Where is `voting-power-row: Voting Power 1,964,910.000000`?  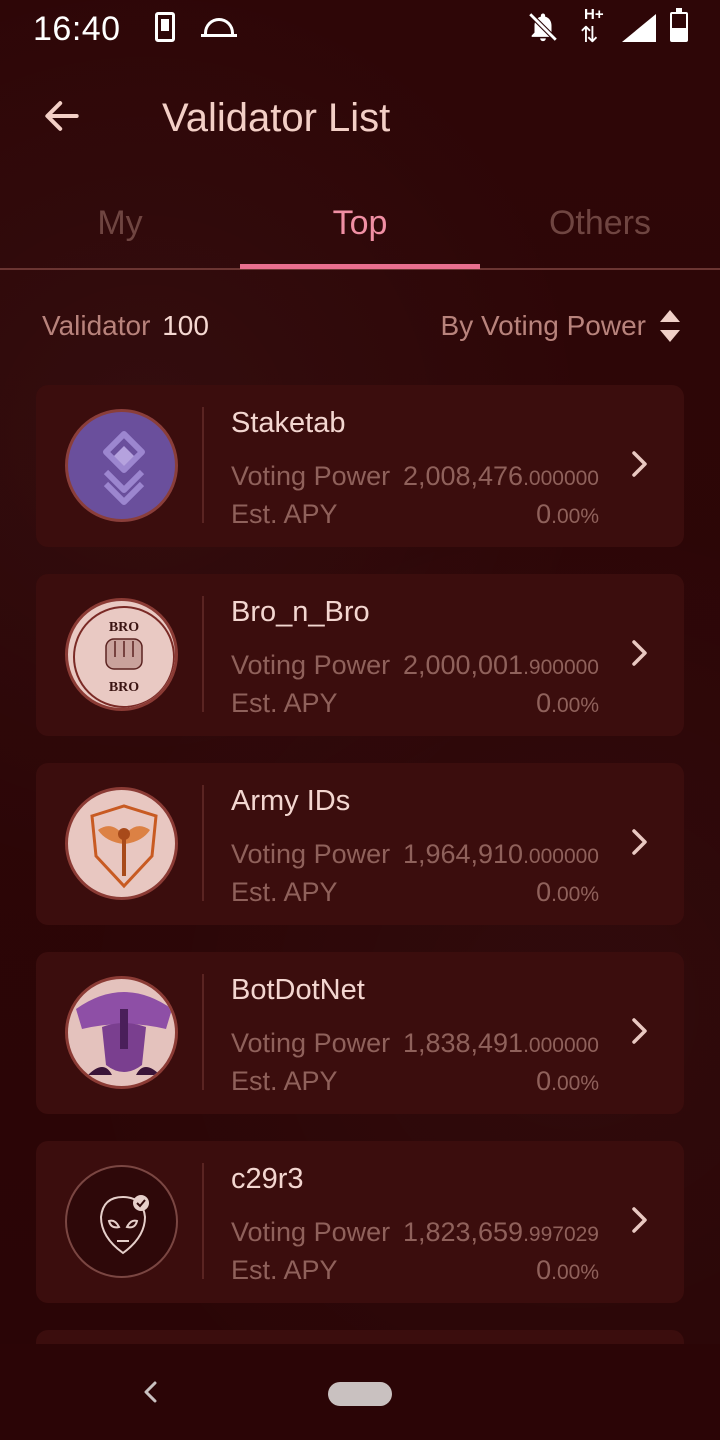 voting-power-row: Voting Power 1,964,910.000000 is located at coordinates (415, 854).